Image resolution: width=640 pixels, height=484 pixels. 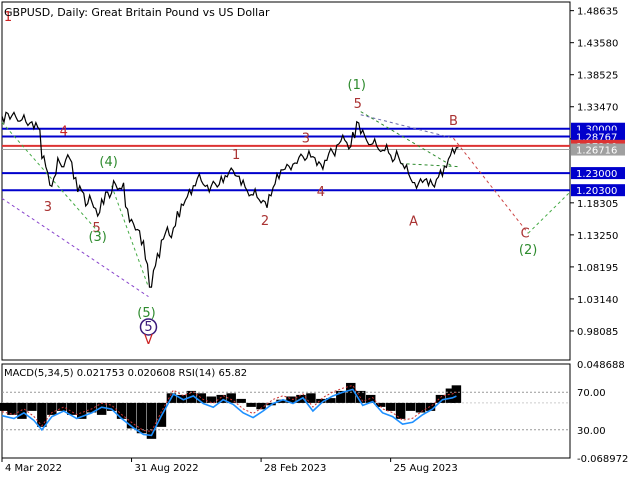 What do you see at coordinates (596, 191) in the screenshot?
I see `level-label: 1.20300` at bounding box center [596, 191].